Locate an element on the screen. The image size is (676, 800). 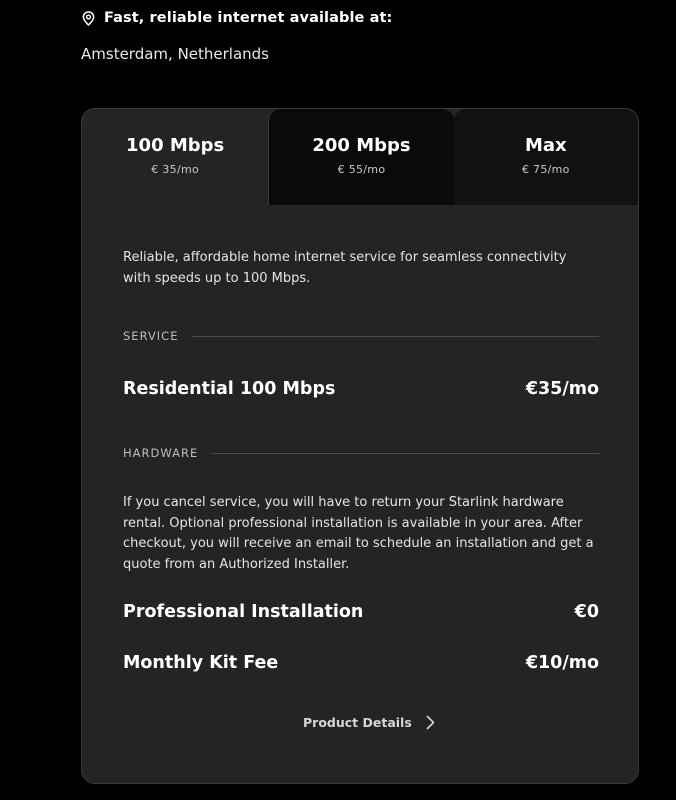
tab-name: 200 Mbps is located at coordinates (361, 145).